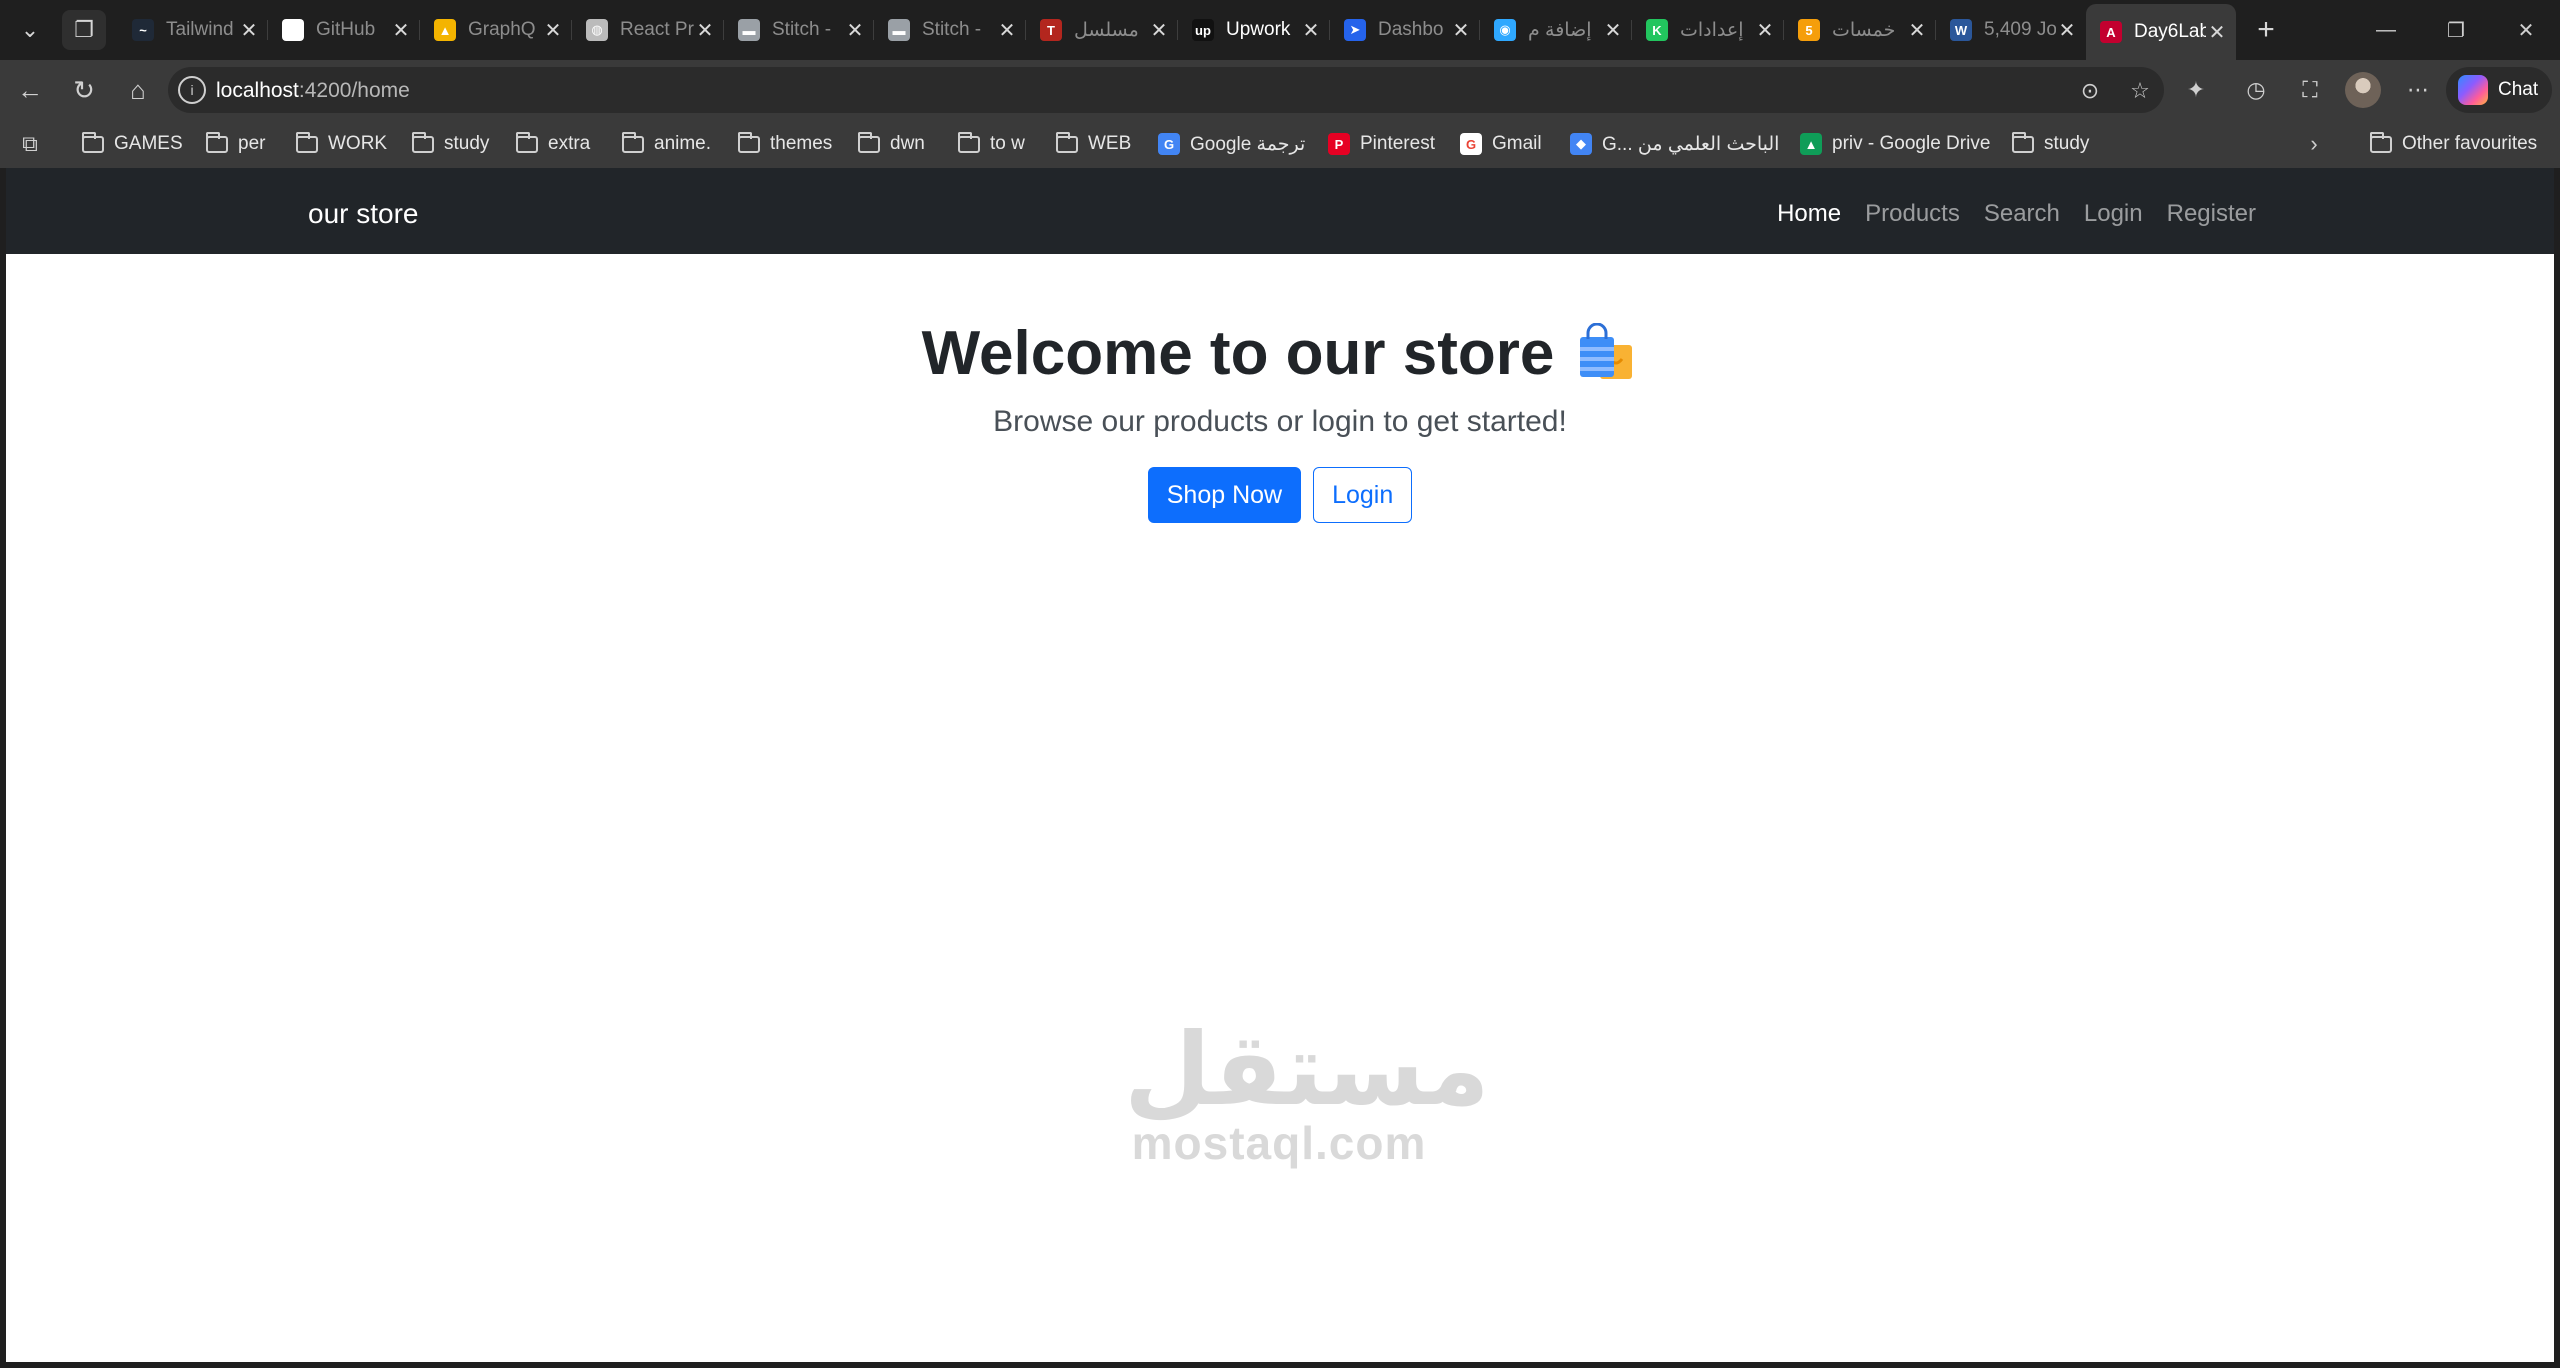  What do you see at coordinates (666, 144) in the screenshot?
I see `bookmark-folder: anime.` at bounding box center [666, 144].